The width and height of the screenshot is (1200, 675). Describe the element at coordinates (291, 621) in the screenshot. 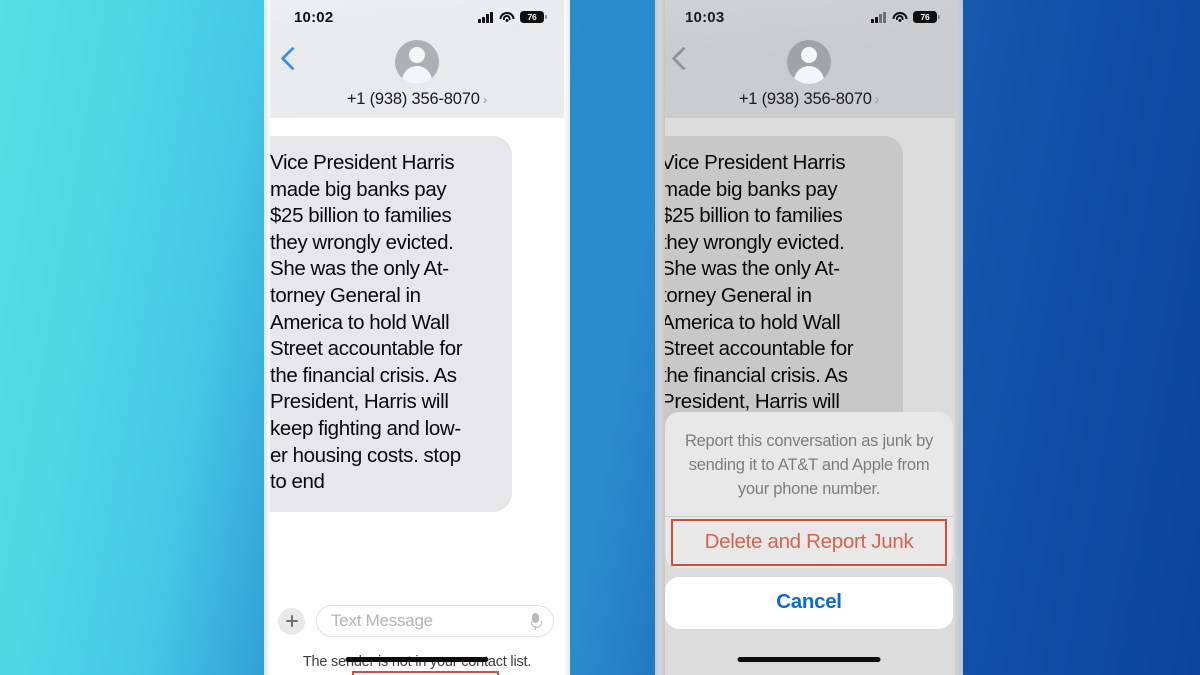

I see `add-attachment-icon` at that location.